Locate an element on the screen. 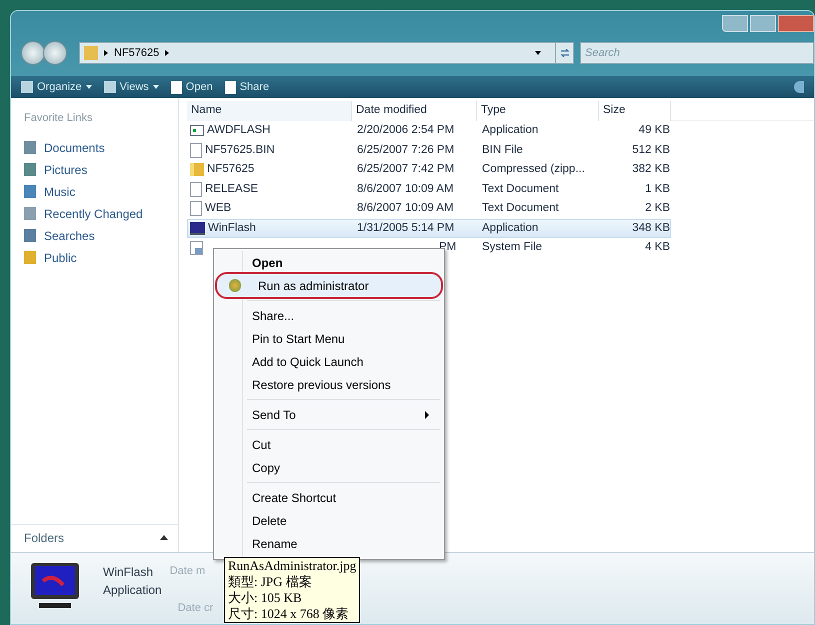 This screenshot has height=625, width=815. tooltip-line: 尺寸: 1024 x 768 像素 is located at coordinates (289, 614).